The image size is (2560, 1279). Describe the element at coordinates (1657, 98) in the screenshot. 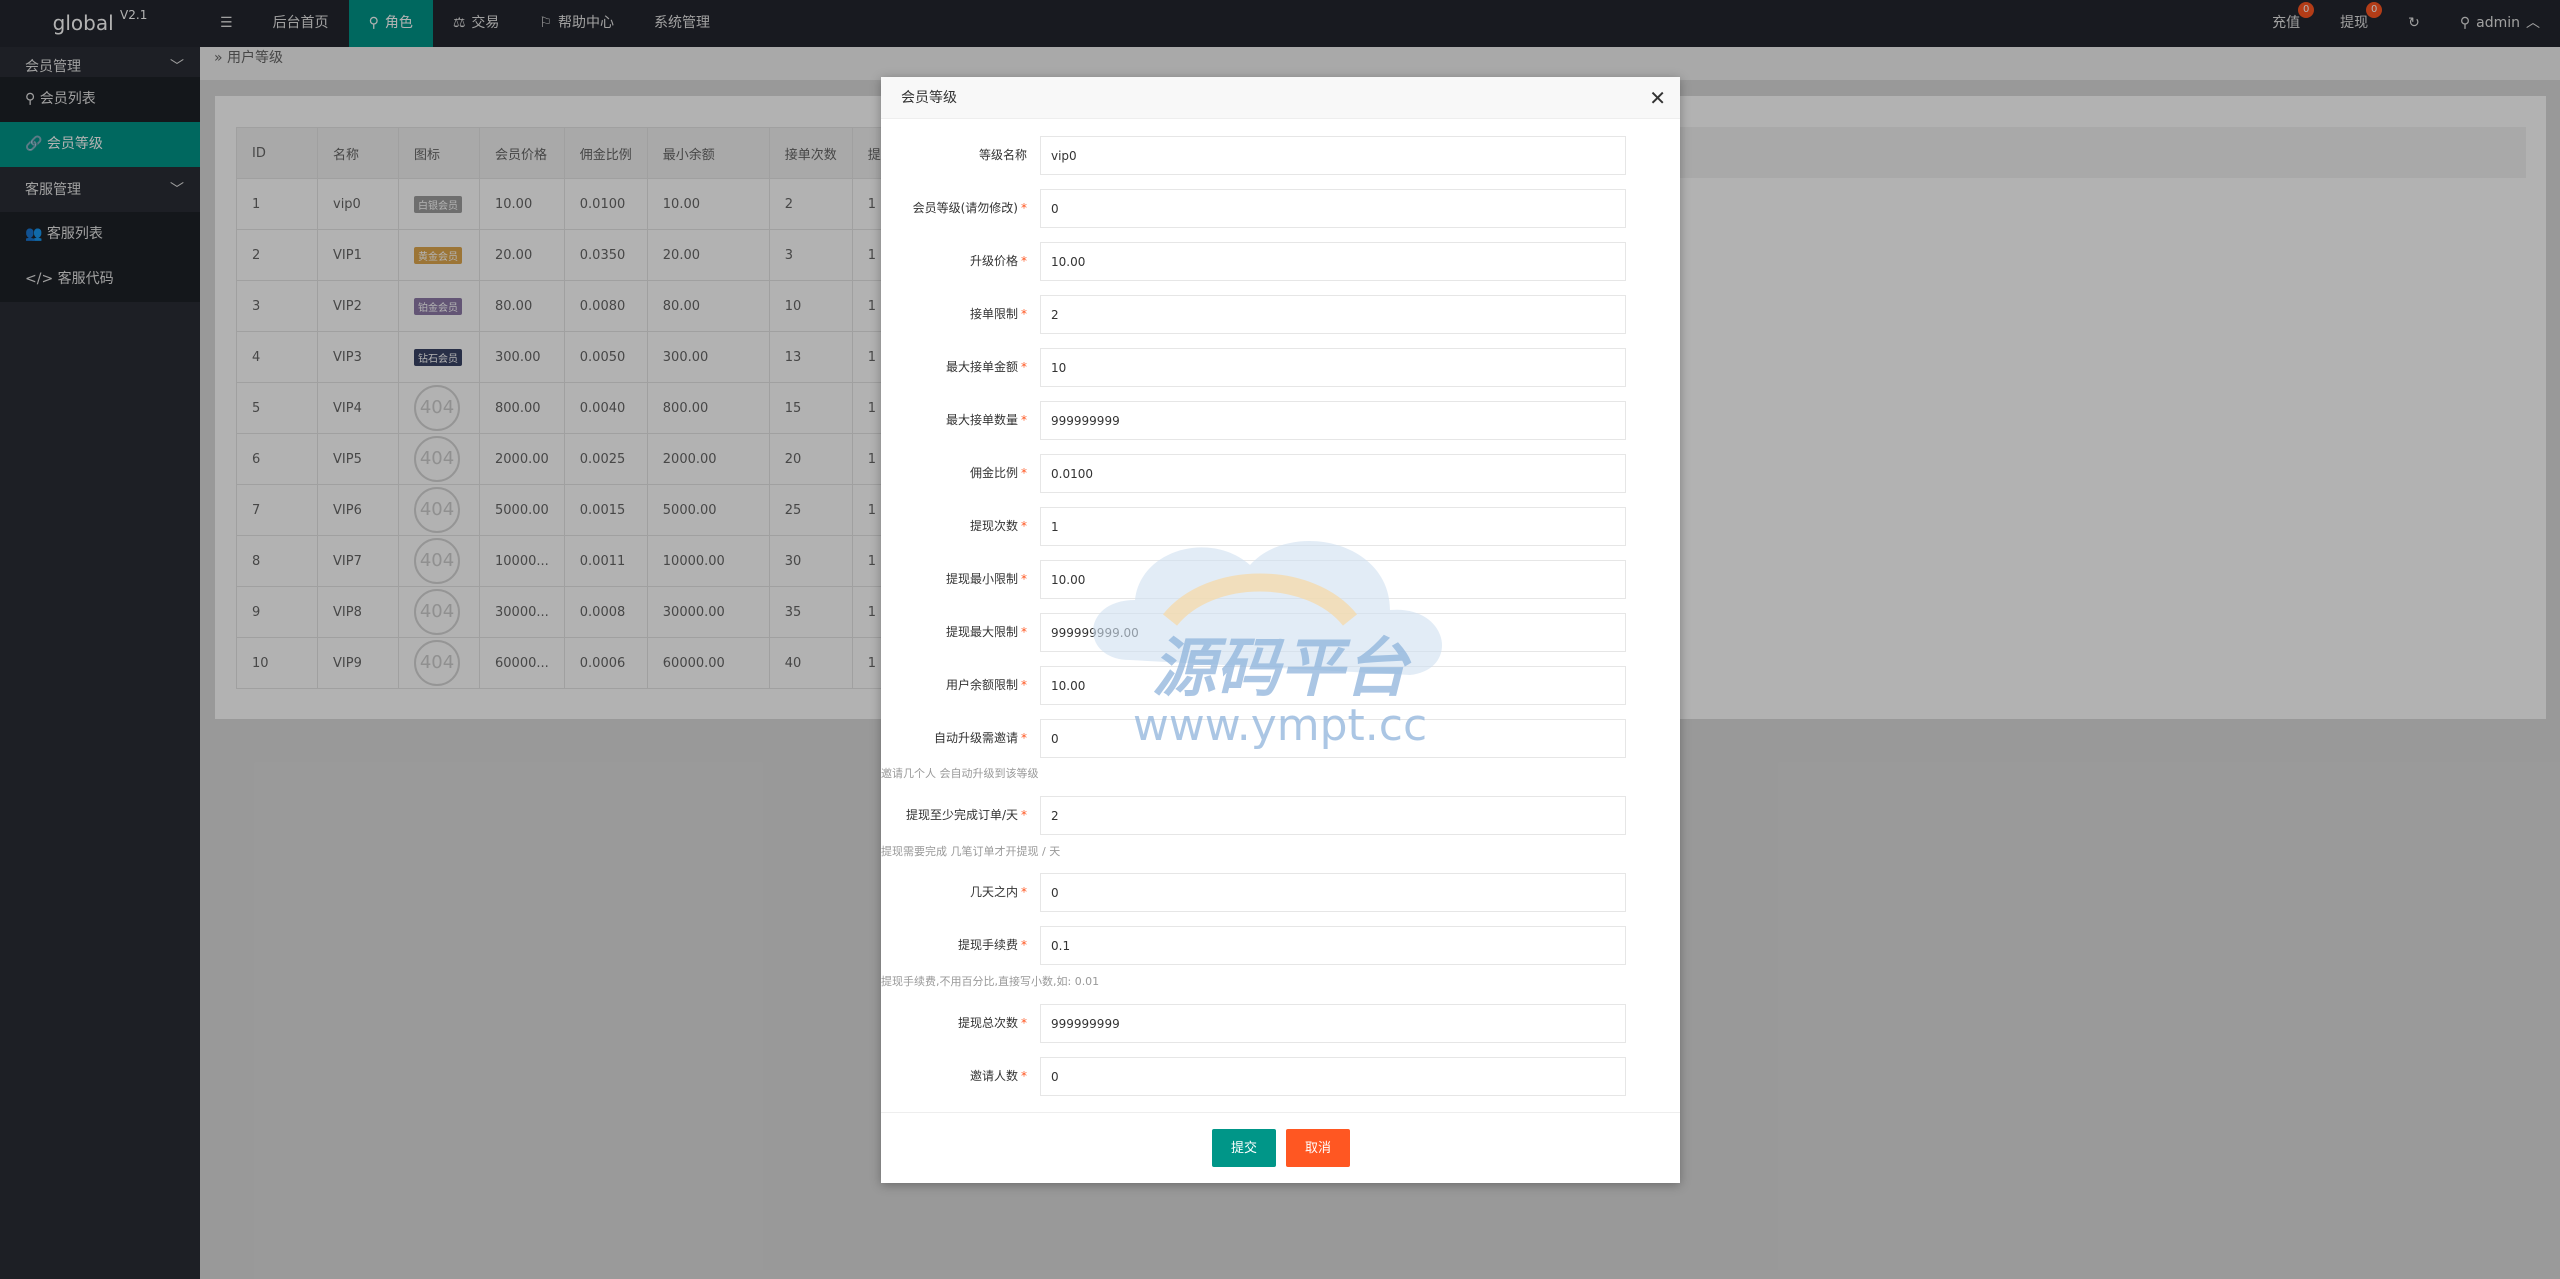

I see `close-icon: ✕` at that location.